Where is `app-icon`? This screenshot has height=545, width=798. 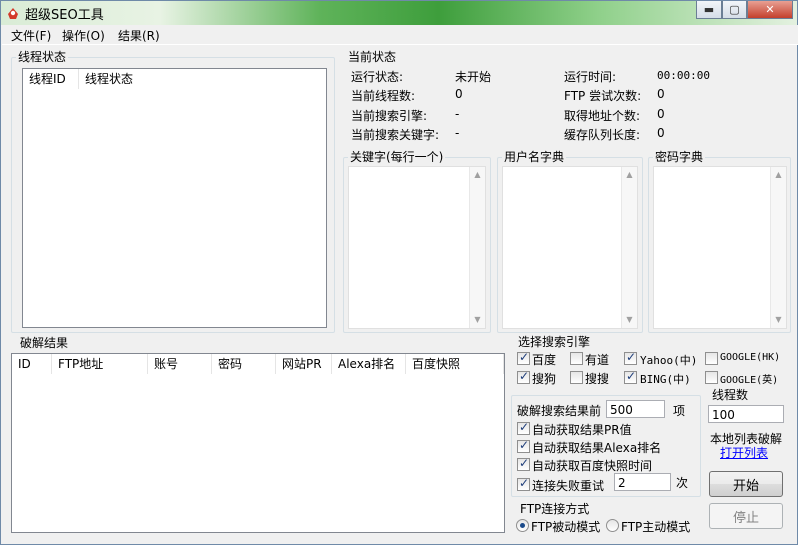
app-icon is located at coordinates (13, 13).